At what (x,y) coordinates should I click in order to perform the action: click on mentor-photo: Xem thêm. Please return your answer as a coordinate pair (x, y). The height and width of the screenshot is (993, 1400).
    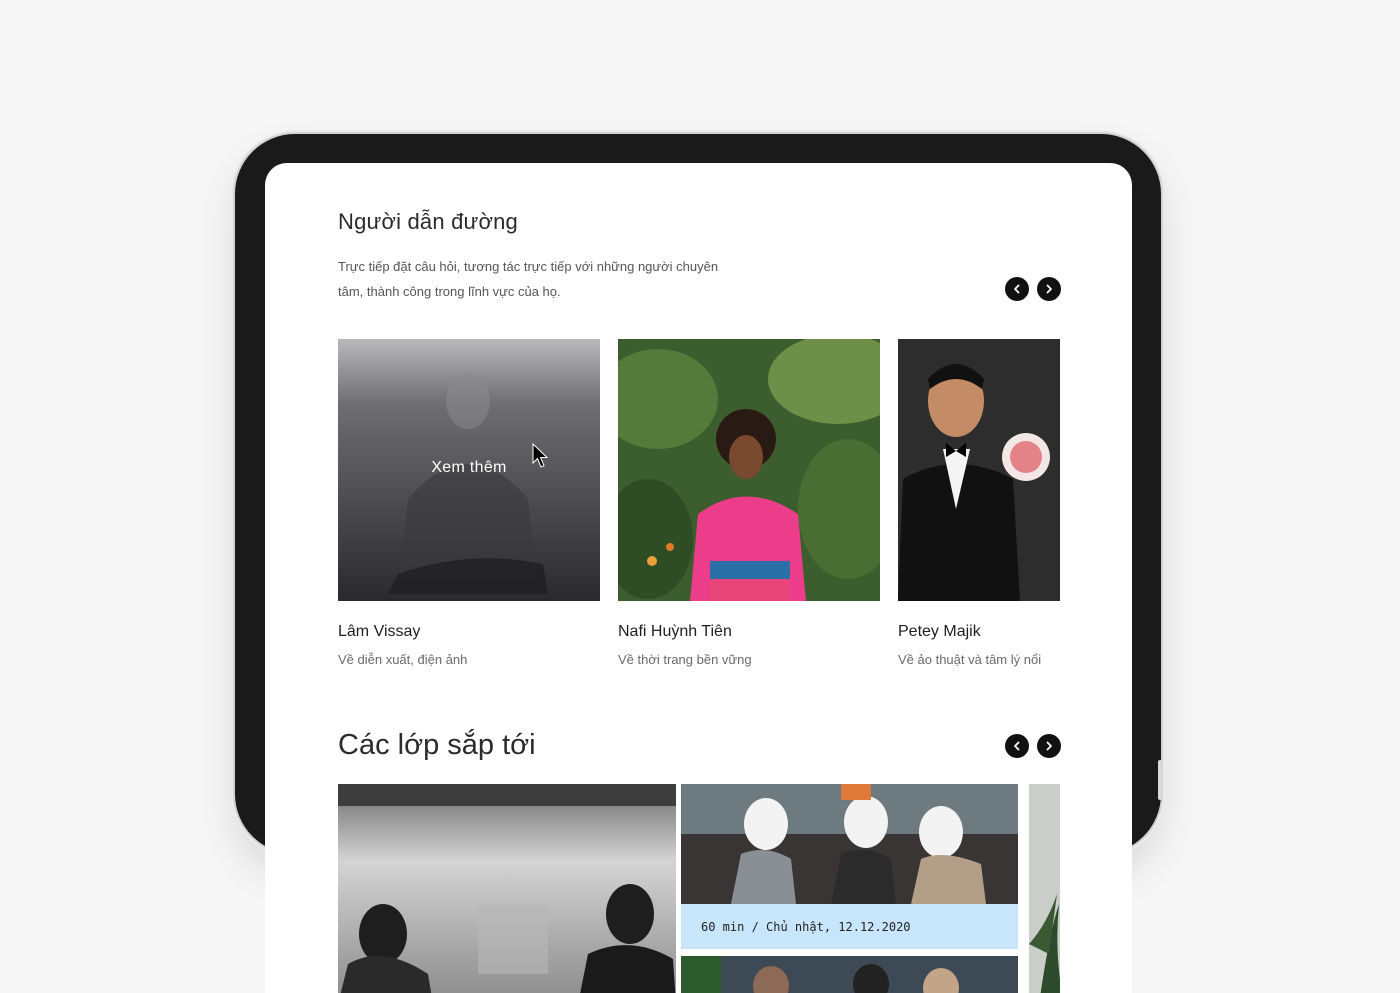
    Looking at the image, I should click on (469, 470).